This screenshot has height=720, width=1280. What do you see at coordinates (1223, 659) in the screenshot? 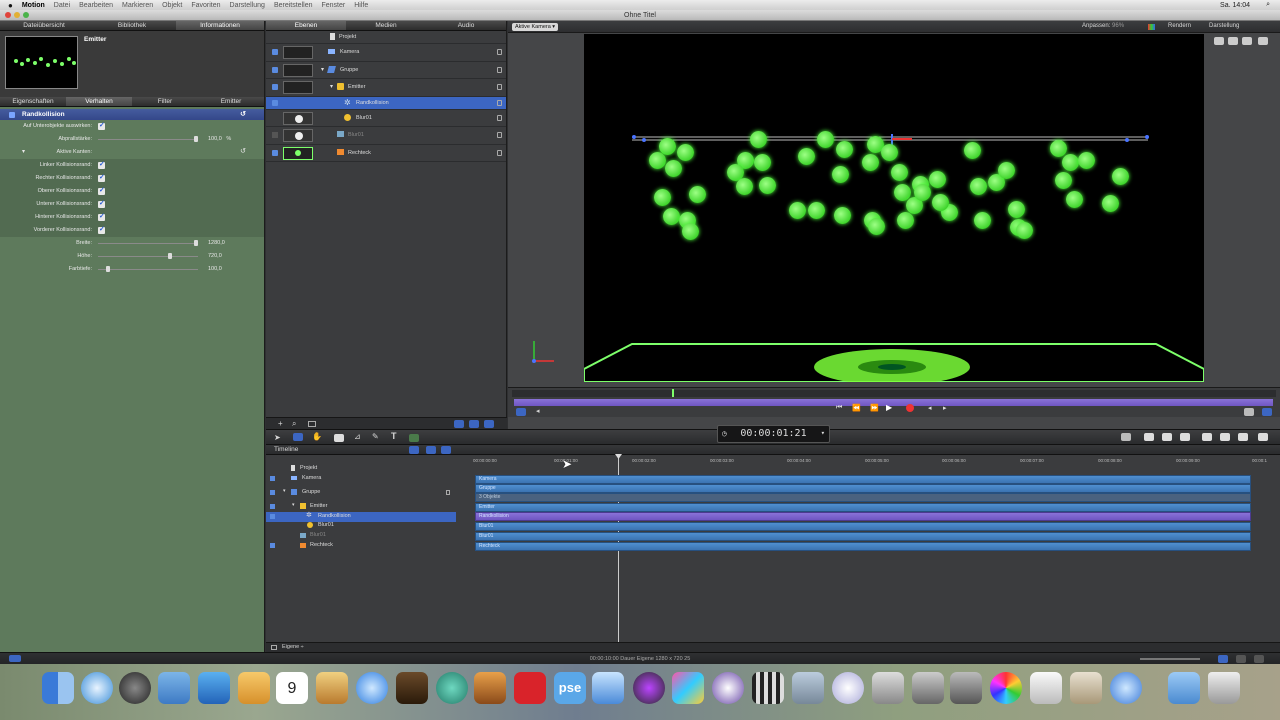
I see `audio-view-icon` at bounding box center [1223, 659].